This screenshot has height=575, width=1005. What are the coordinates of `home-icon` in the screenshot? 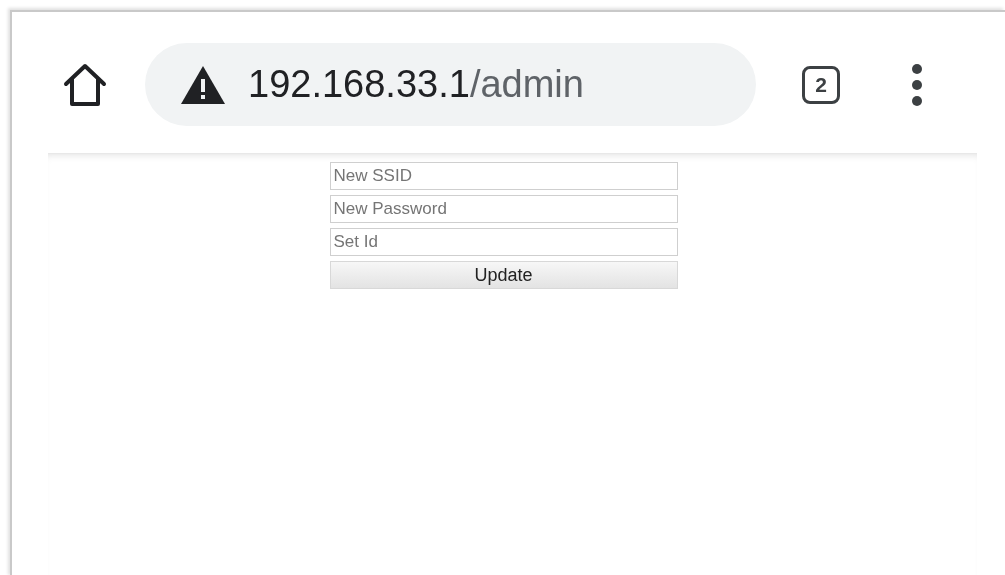 It's located at (85, 84).